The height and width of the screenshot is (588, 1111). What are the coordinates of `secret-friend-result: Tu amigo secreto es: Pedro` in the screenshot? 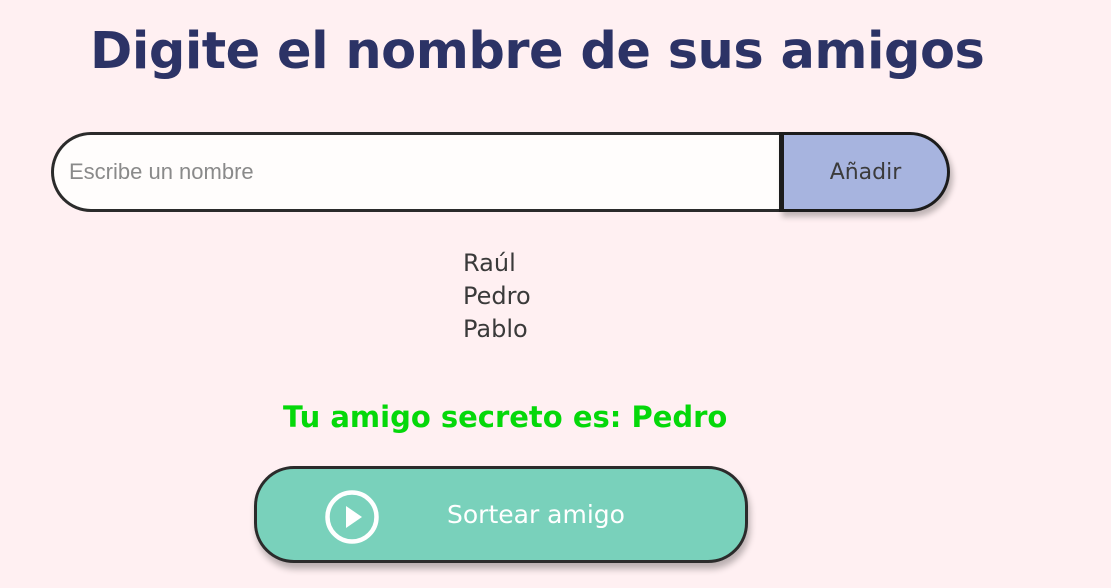 It's located at (505, 417).